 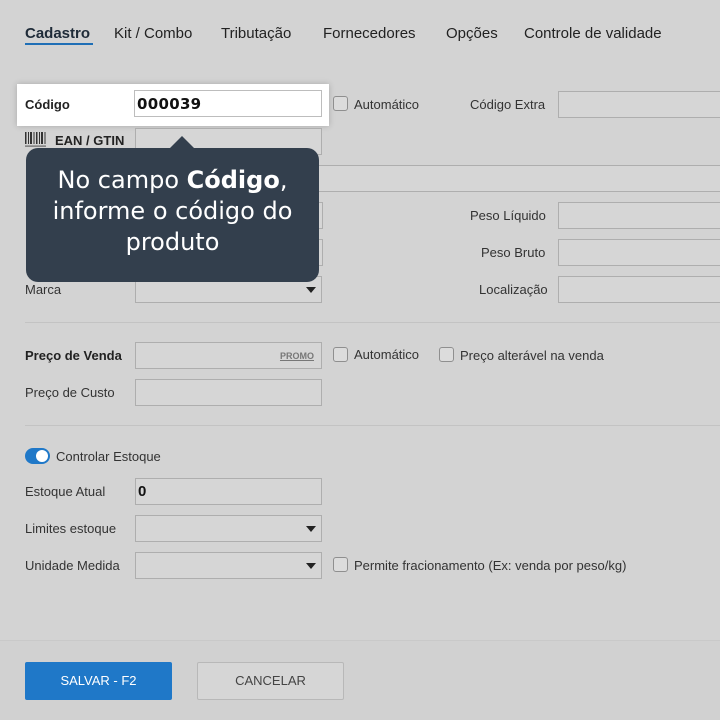 I want to click on preco-alteravel-checkbox, so click(x=446, y=354).